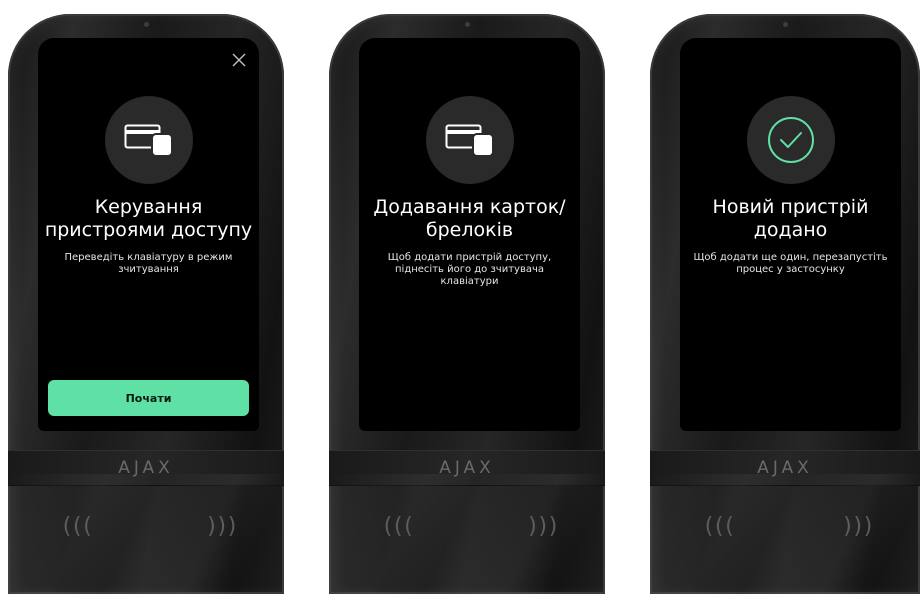 The image size is (920, 594). I want to click on check-circle-icon, so click(790, 140).